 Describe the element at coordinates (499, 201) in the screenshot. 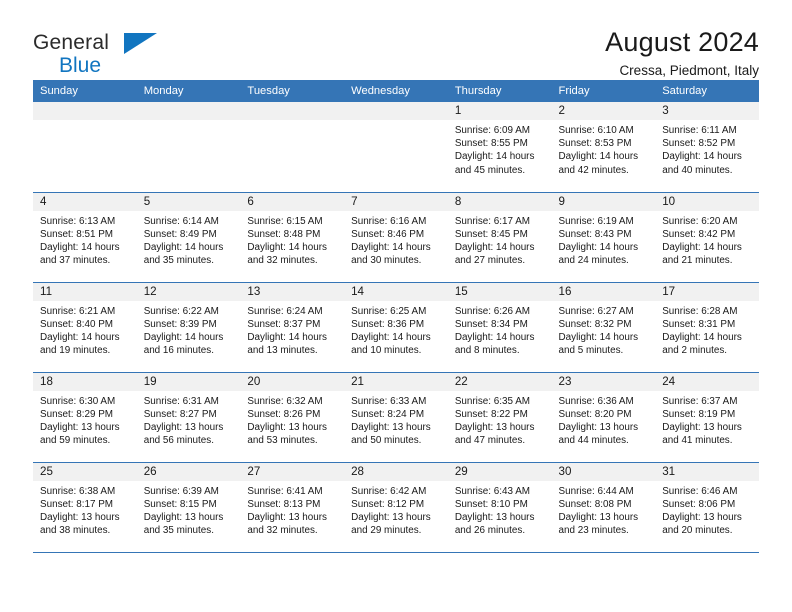

I see `day-number: 8` at that location.